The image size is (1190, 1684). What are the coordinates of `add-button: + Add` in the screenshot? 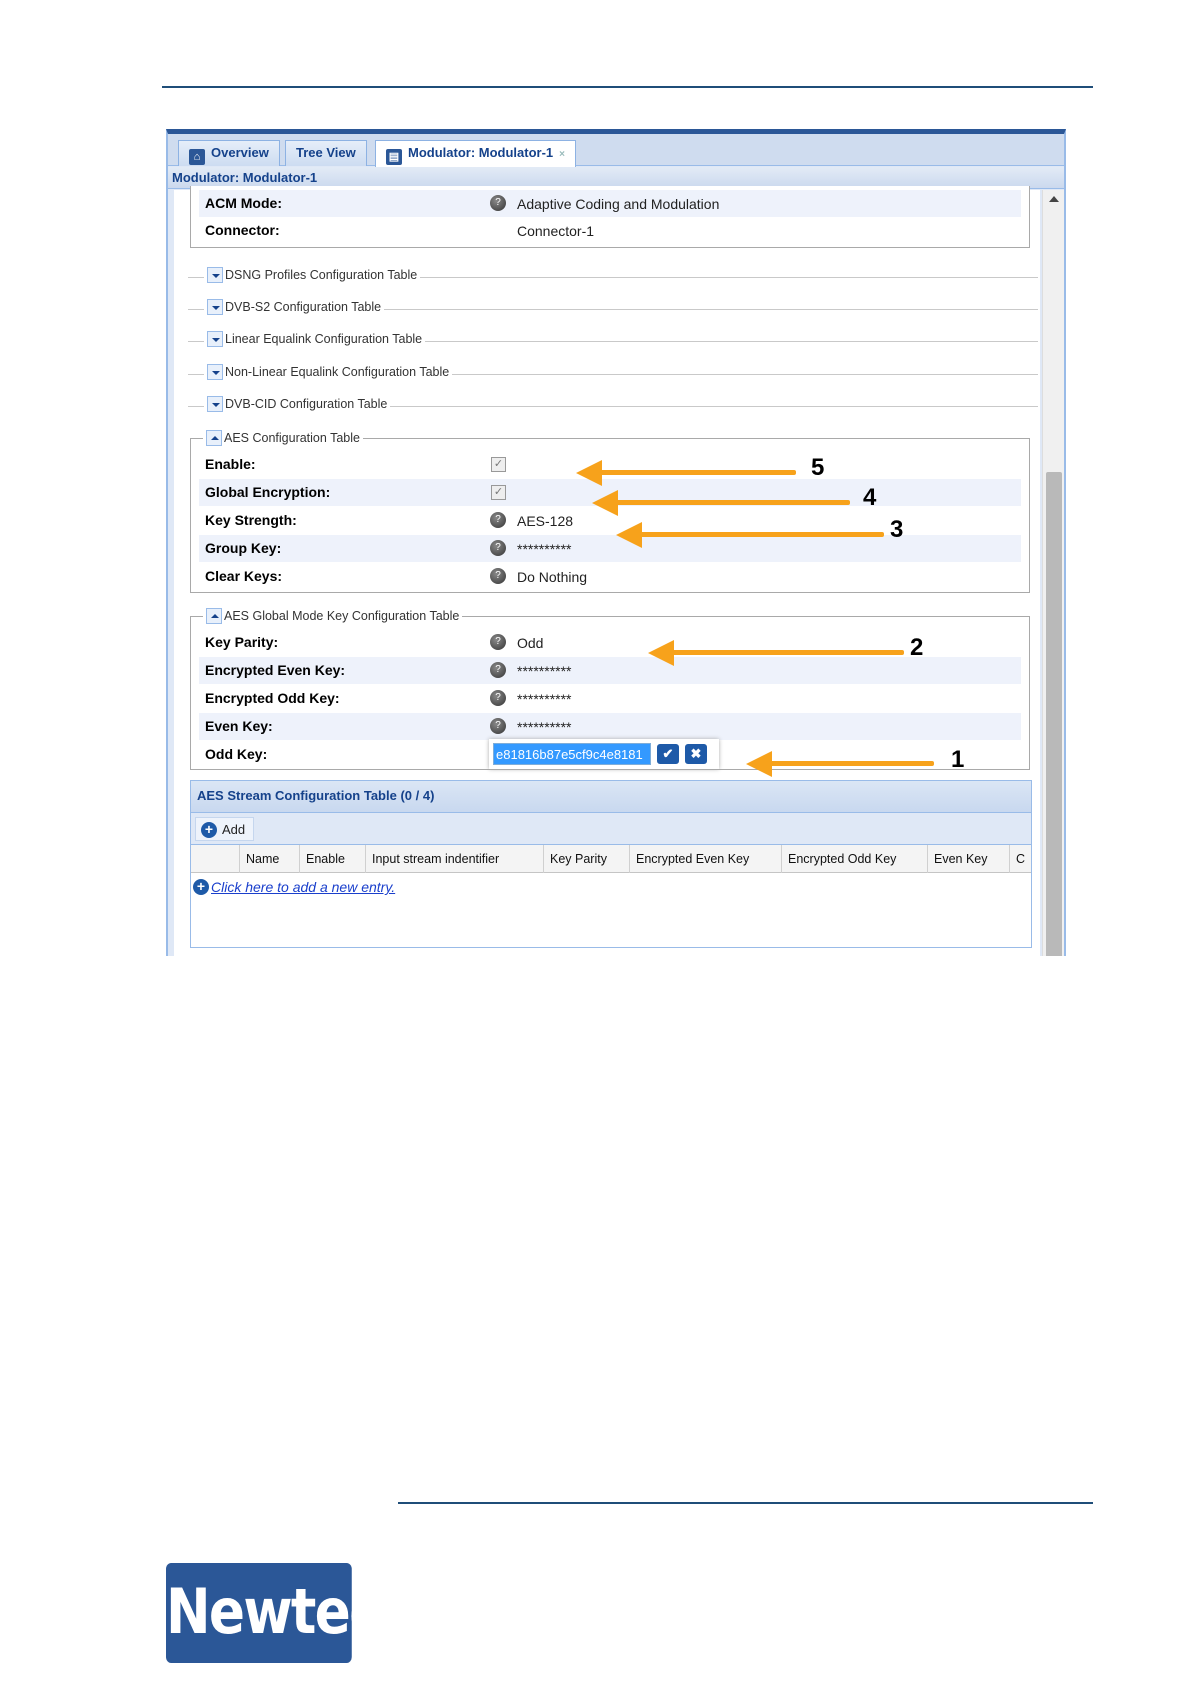 It's located at (225, 829).